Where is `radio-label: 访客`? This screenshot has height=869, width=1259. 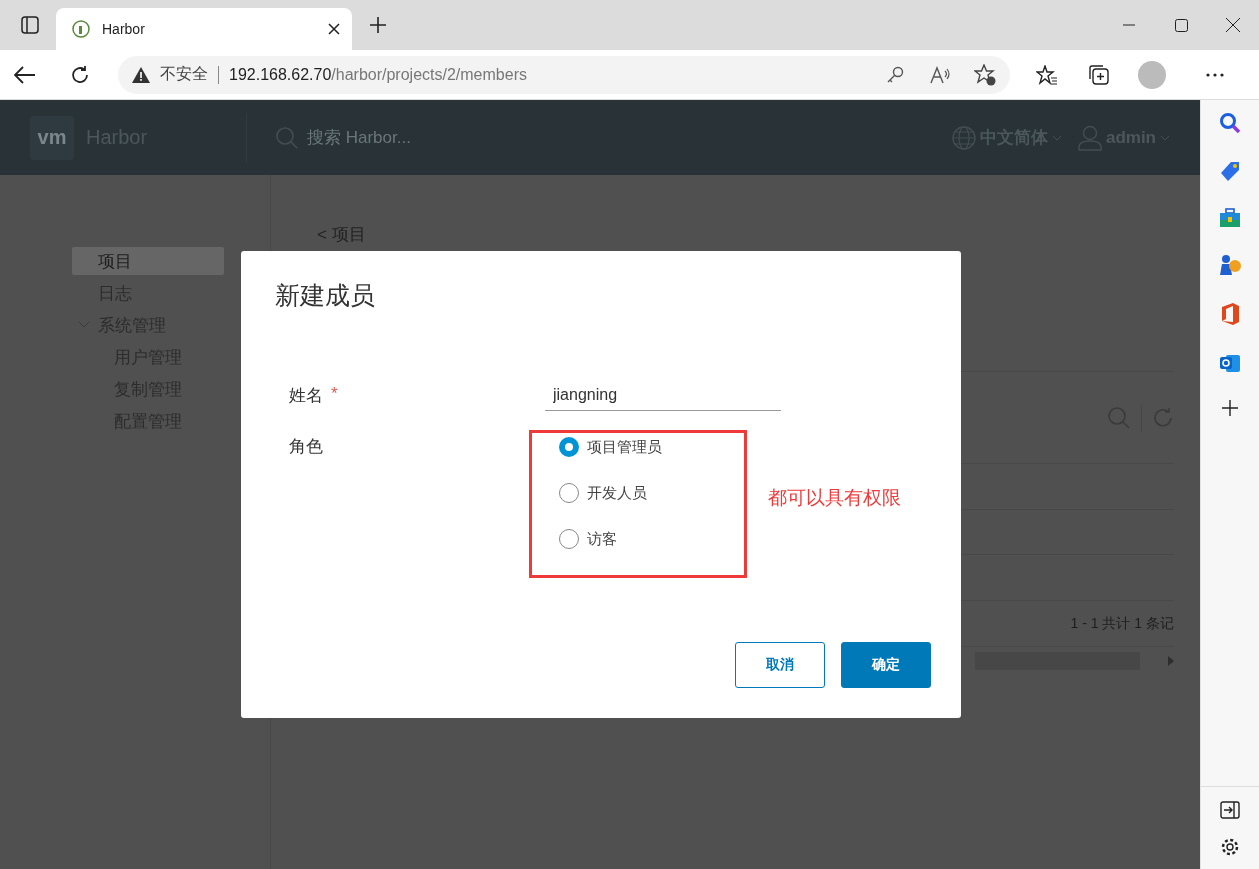
radio-label: 访客 is located at coordinates (602, 539).